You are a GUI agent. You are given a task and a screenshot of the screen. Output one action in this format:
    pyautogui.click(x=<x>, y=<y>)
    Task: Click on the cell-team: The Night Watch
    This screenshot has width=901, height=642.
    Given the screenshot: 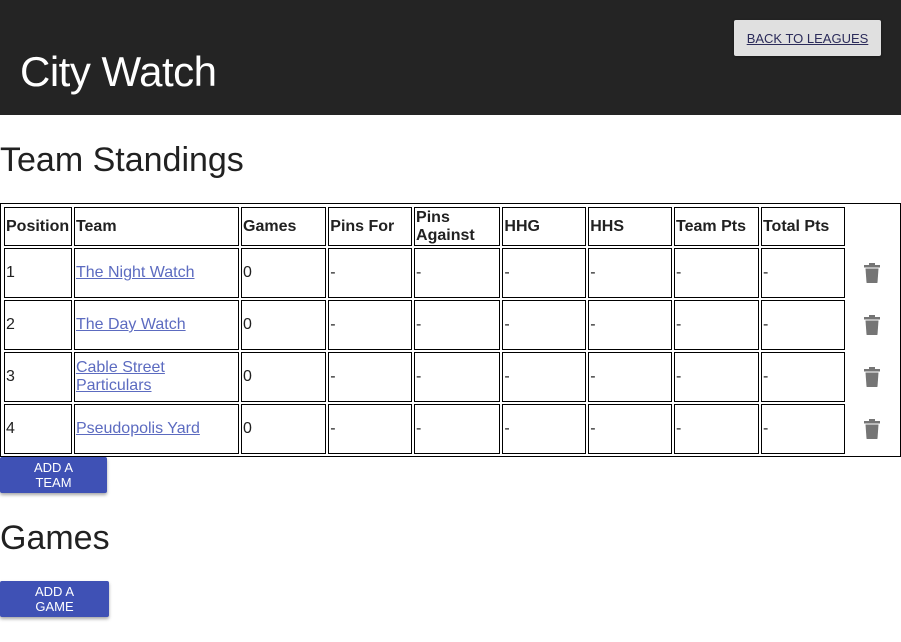 What is the action you would take?
    pyautogui.click(x=156, y=273)
    